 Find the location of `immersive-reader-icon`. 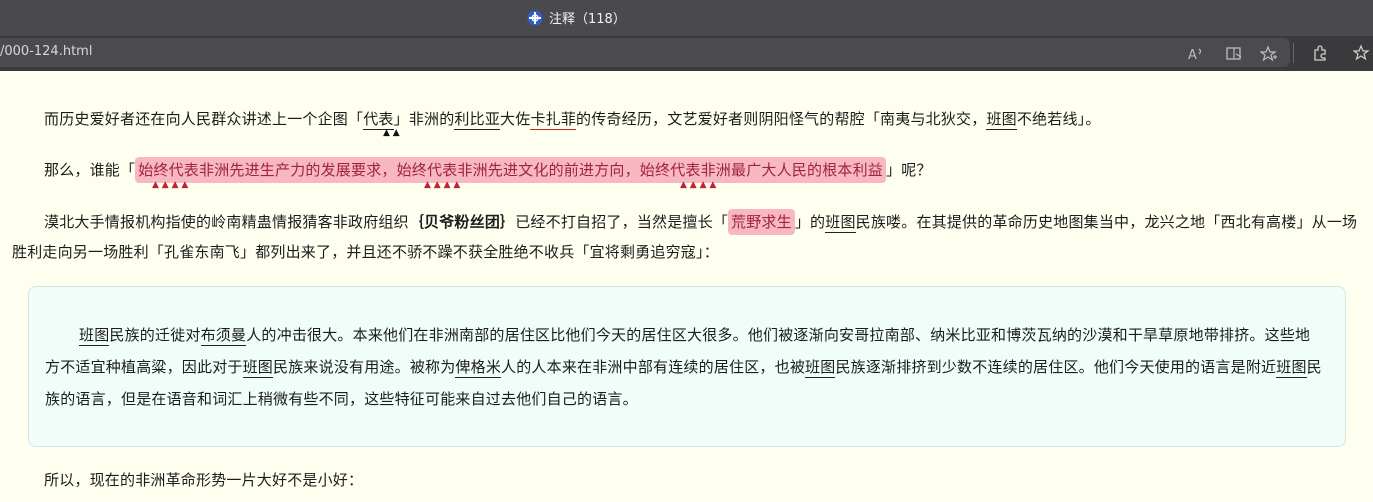

immersive-reader-icon is located at coordinates (1234, 54).